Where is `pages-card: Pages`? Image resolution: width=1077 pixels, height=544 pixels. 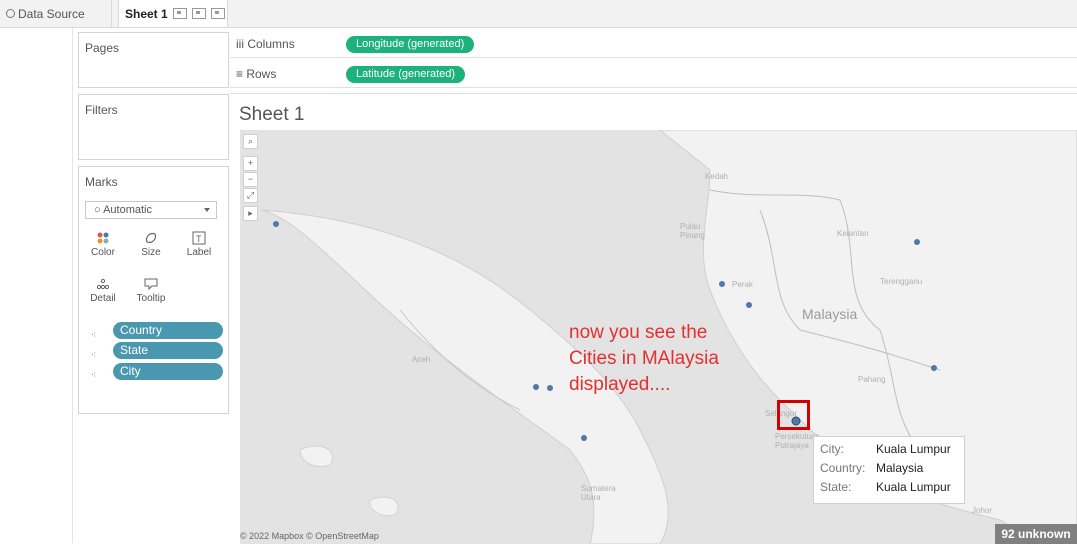 pages-card: Pages is located at coordinates (153, 60).